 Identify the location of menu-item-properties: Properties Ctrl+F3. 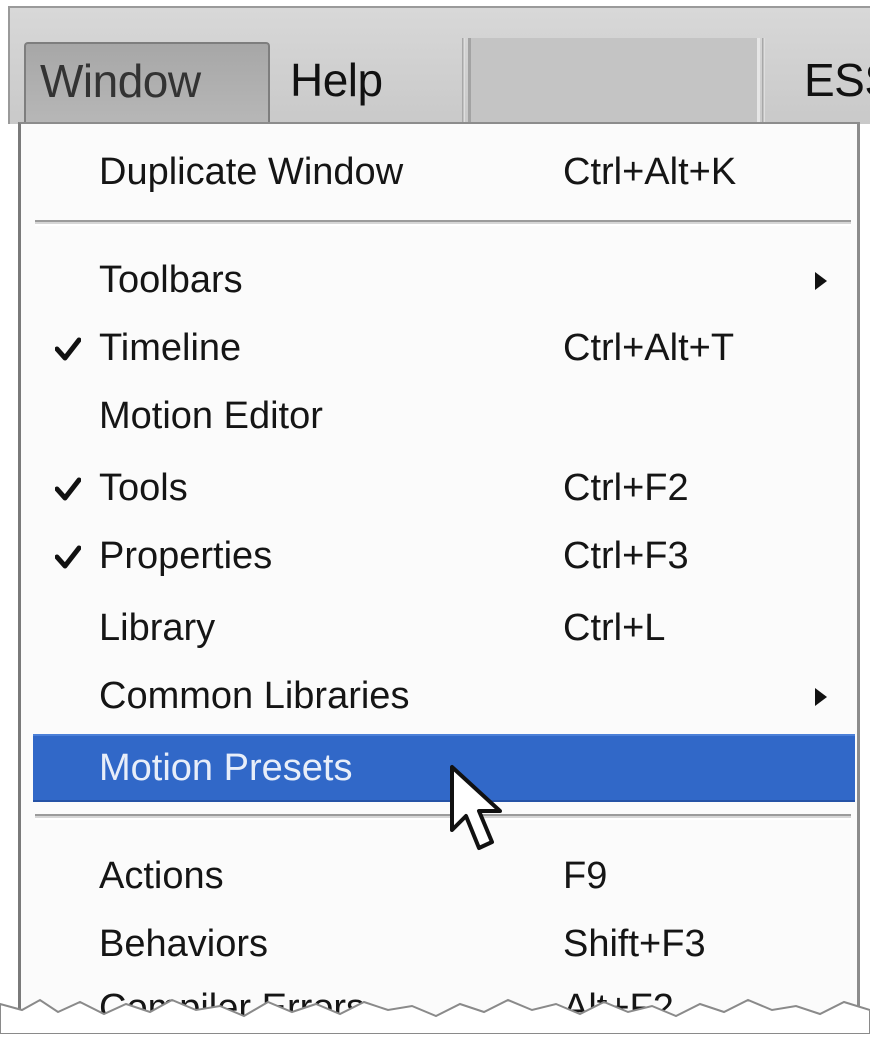
(439, 556).